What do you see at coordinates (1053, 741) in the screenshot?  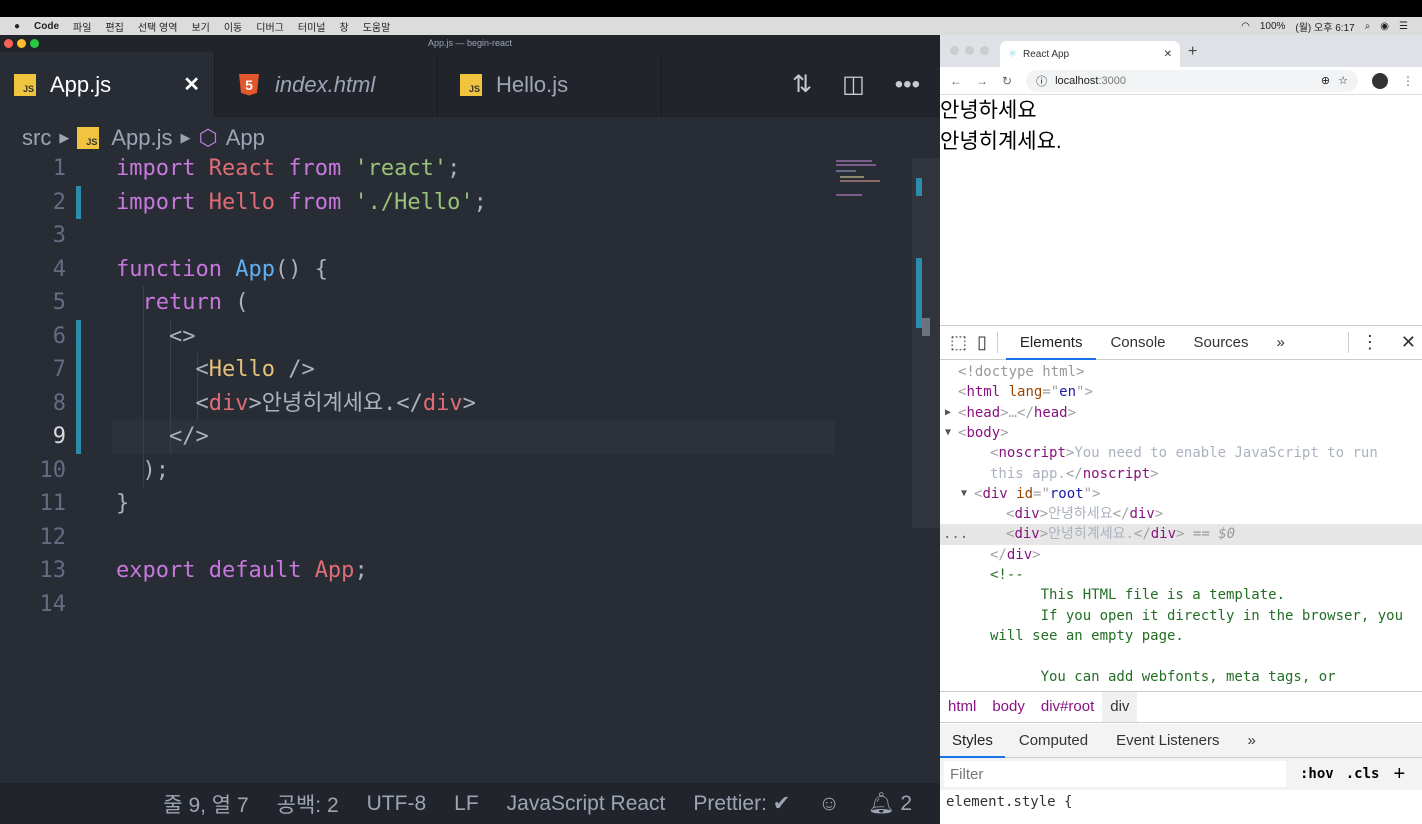 I see `tab-computed: Computed` at bounding box center [1053, 741].